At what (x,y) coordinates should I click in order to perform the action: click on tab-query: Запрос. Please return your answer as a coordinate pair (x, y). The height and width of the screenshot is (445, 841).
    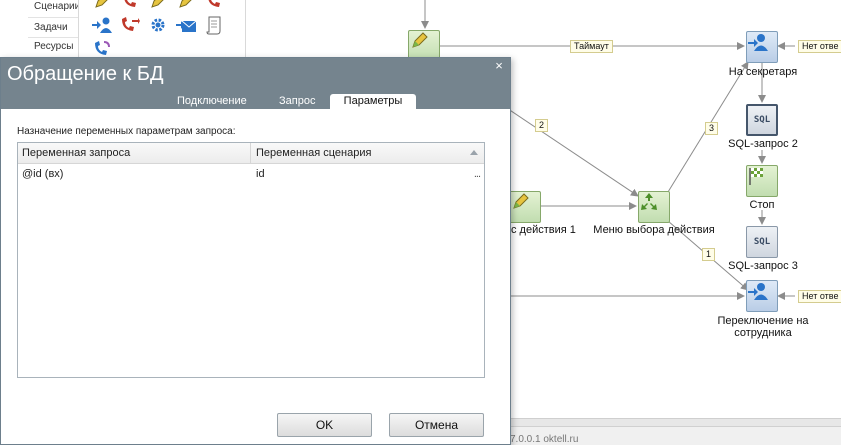
    Looking at the image, I should click on (299, 101).